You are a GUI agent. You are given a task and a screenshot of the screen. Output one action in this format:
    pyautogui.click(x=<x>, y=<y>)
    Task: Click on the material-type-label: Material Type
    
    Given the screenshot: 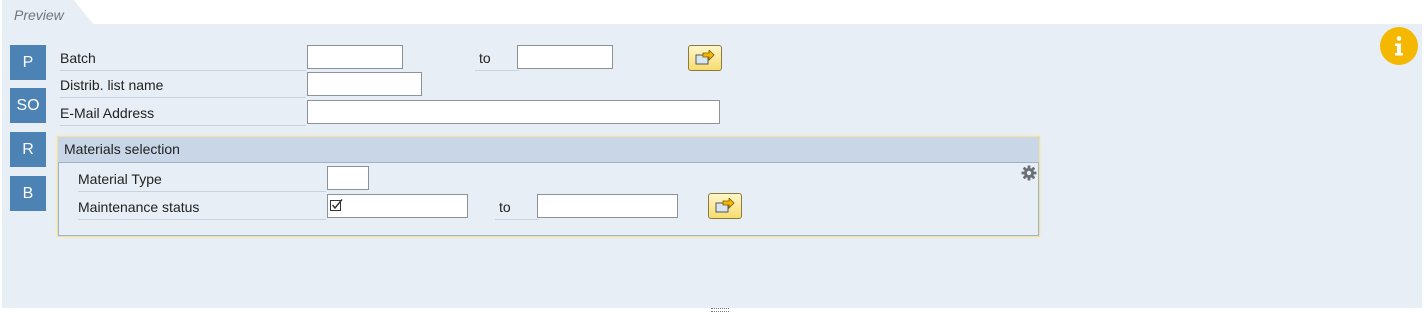 What is the action you would take?
    pyautogui.click(x=202, y=179)
    